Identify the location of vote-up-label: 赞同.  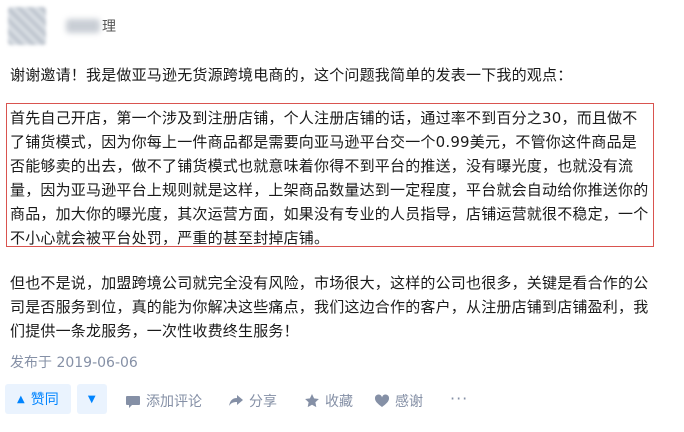
(44, 400).